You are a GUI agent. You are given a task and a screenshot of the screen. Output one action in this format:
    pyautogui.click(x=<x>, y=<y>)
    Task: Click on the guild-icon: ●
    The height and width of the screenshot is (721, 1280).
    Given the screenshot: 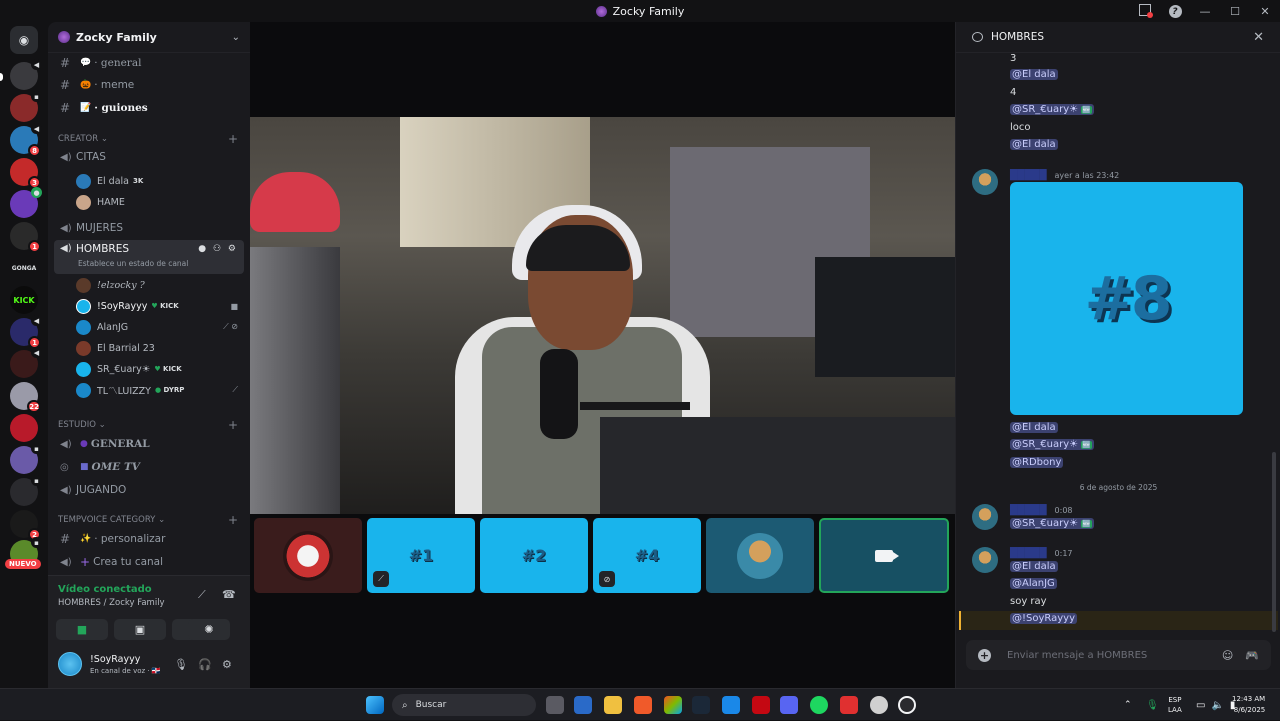 What is the action you would take?
    pyautogui.click(x=26, y=202)
    